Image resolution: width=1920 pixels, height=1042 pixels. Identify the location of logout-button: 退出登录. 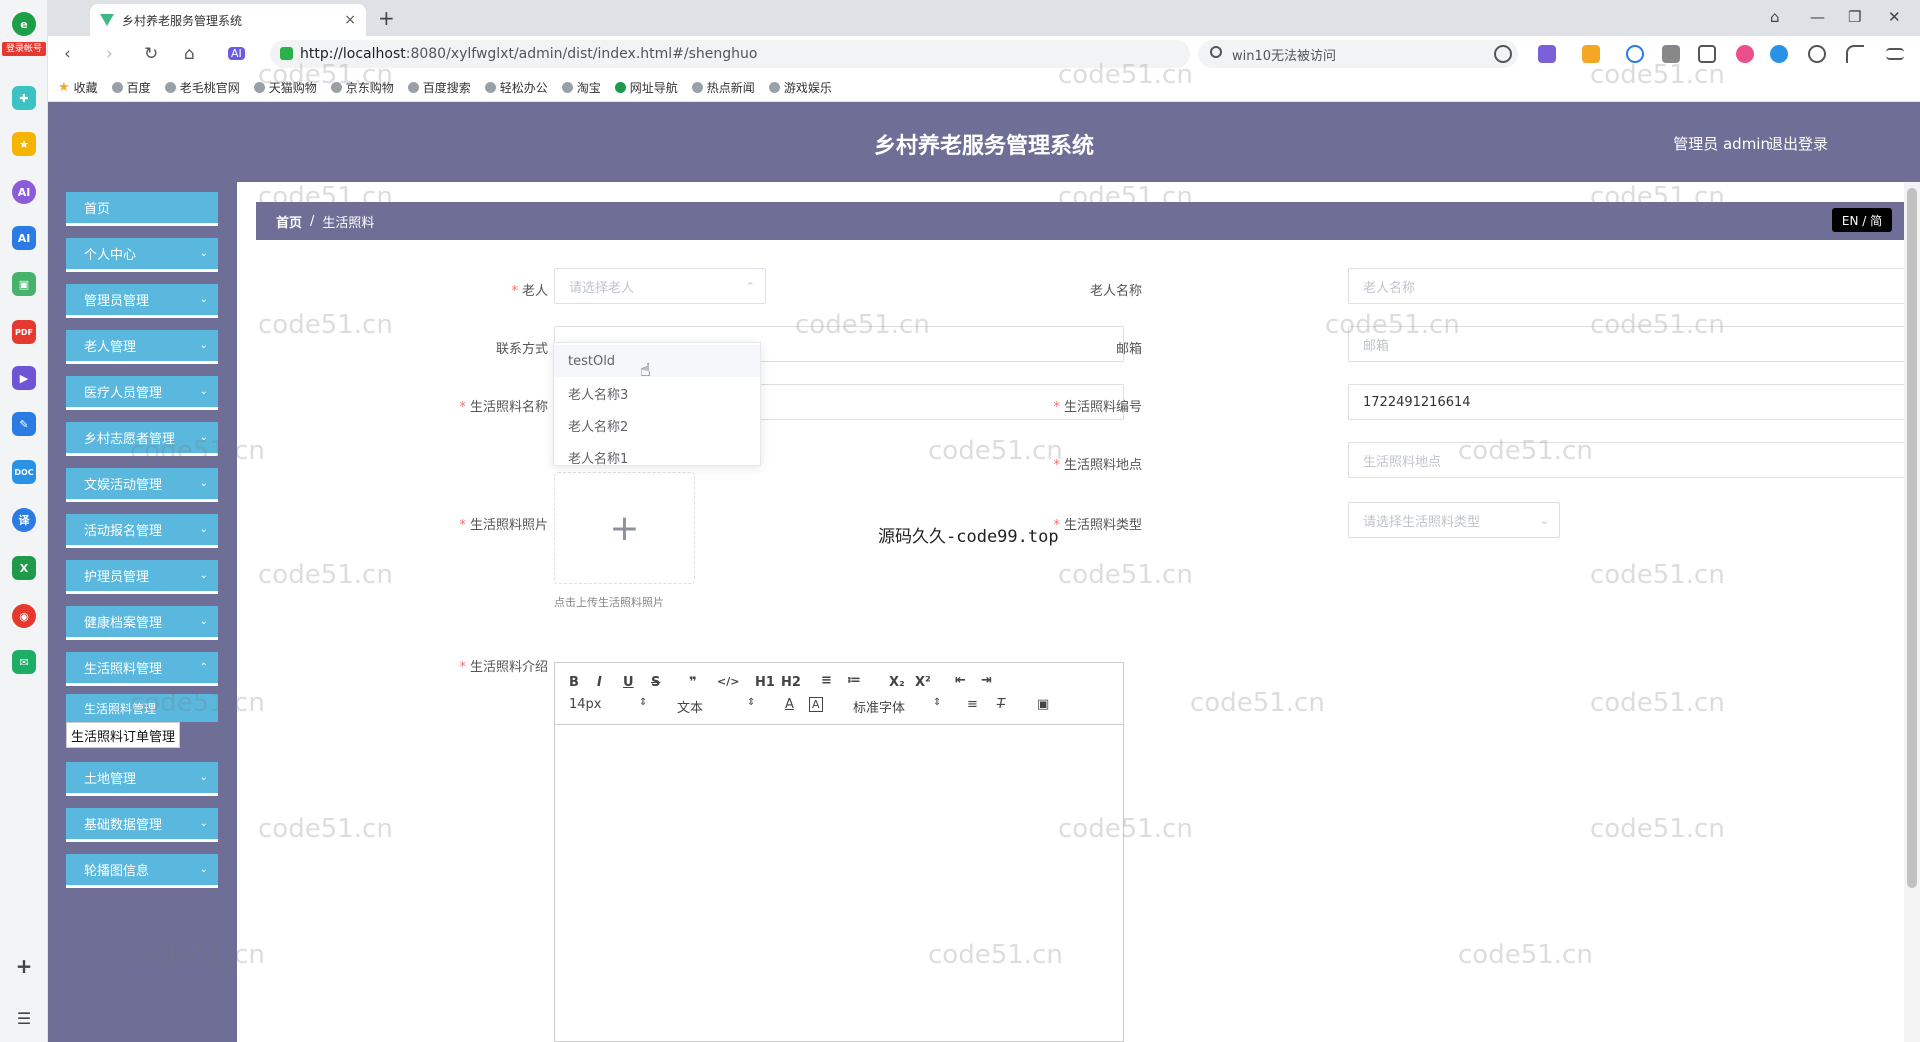
(1798, 143).